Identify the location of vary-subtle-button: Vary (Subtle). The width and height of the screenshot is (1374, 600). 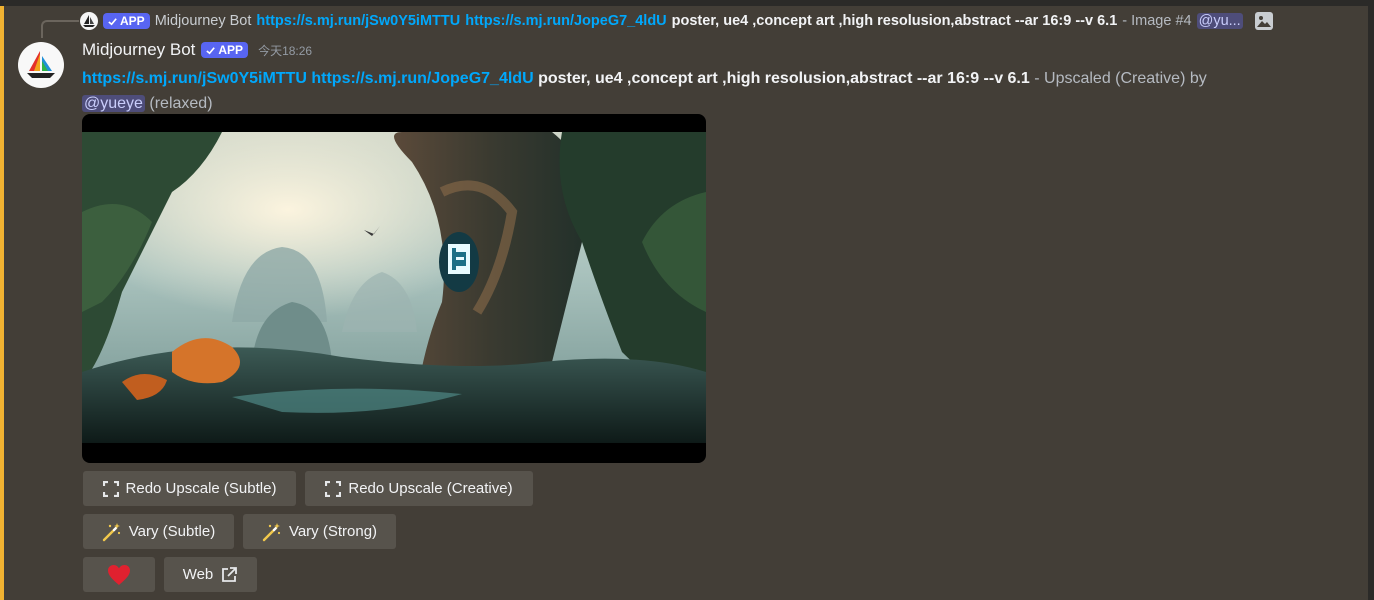
(158, 531).